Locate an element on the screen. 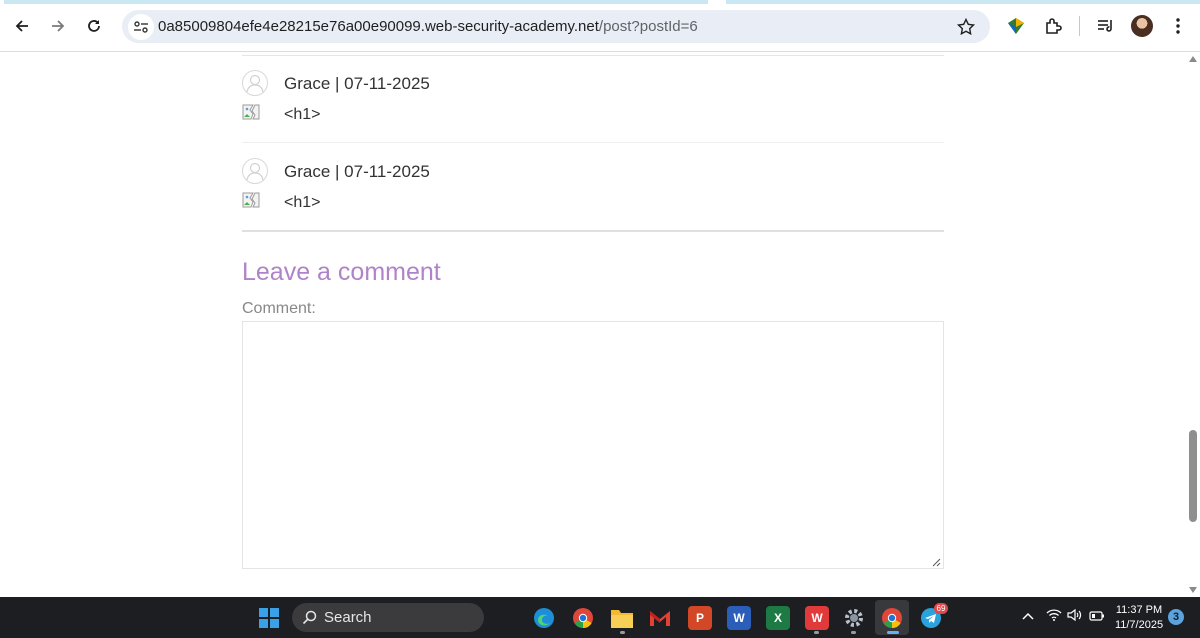 This screenshot has height=638, width=1200. reload-button is located at coordinates (94, 26).